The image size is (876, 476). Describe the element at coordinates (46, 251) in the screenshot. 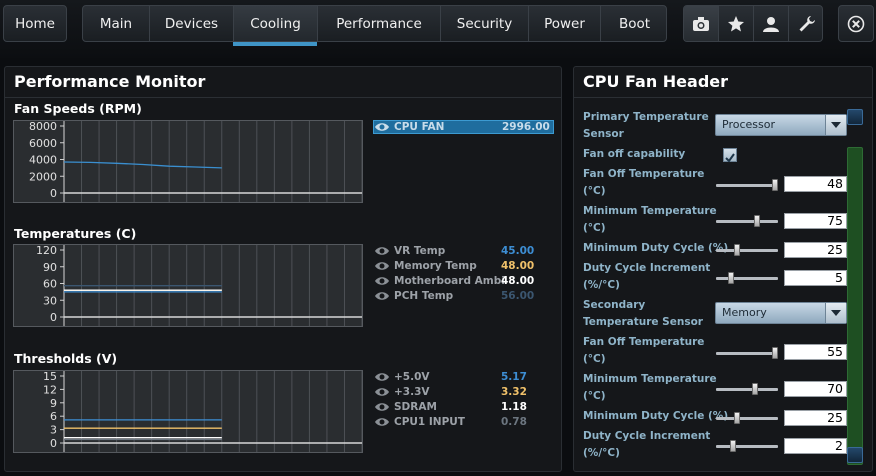

I see `y-tick-label: 120` at that location.